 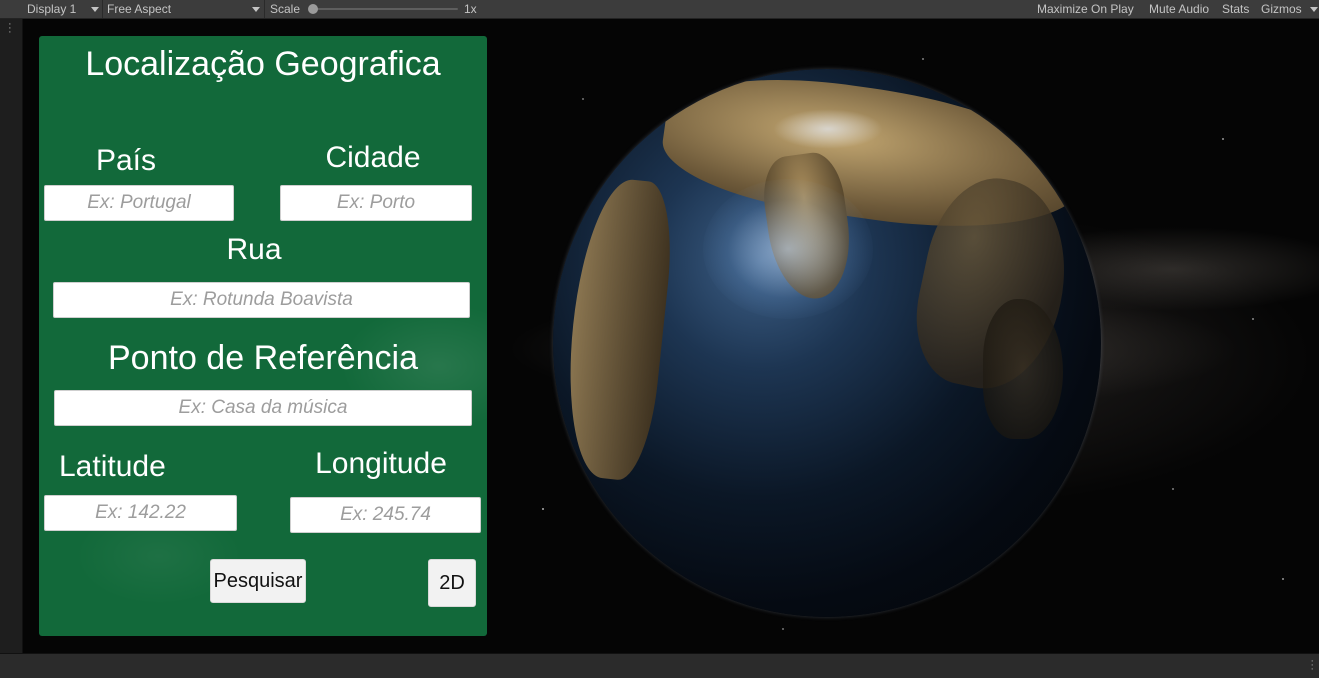 I want to click on longitude-field, so click(x=385, y=515).